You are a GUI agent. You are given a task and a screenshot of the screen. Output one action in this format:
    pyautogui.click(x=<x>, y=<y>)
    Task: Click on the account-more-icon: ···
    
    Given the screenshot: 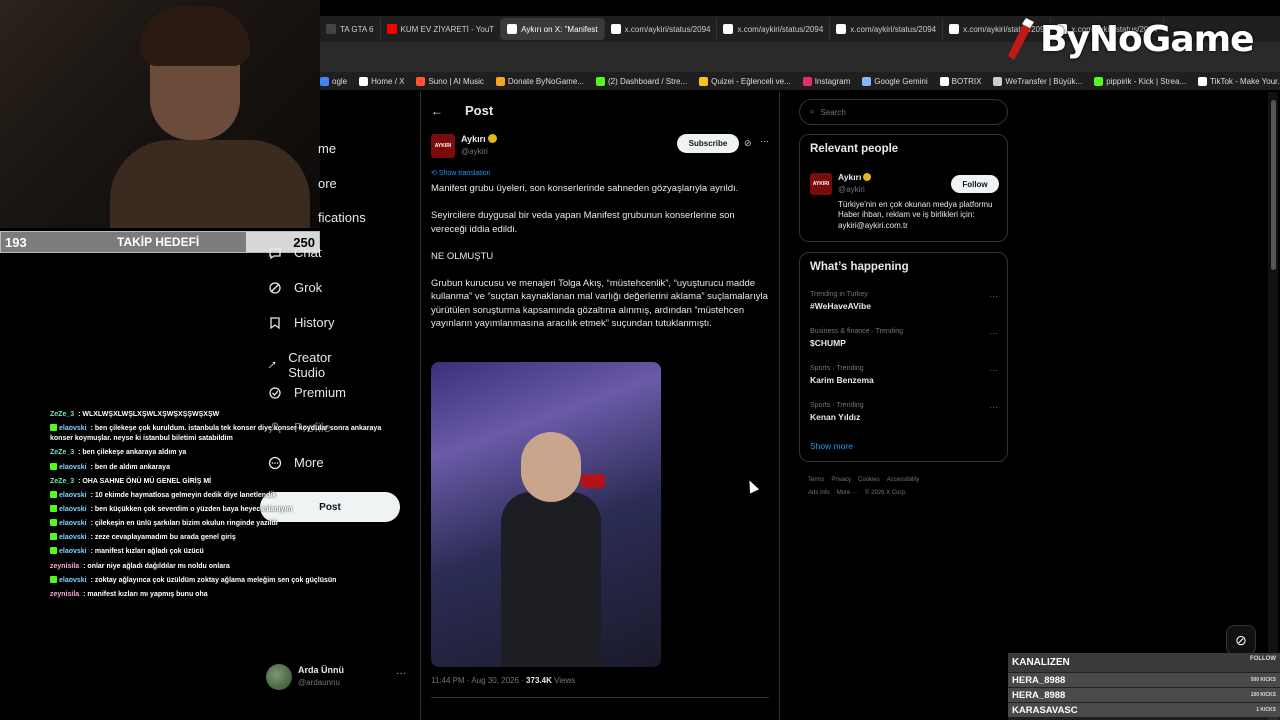 What is the action you would take?
    pyautogui.click(x=401, y=673)
    